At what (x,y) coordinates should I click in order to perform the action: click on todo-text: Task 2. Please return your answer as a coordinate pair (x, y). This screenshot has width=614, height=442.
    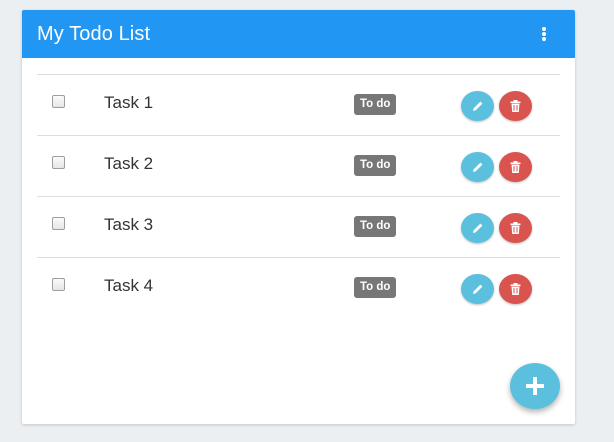
    Looking at the image, I should click on (129, 163).